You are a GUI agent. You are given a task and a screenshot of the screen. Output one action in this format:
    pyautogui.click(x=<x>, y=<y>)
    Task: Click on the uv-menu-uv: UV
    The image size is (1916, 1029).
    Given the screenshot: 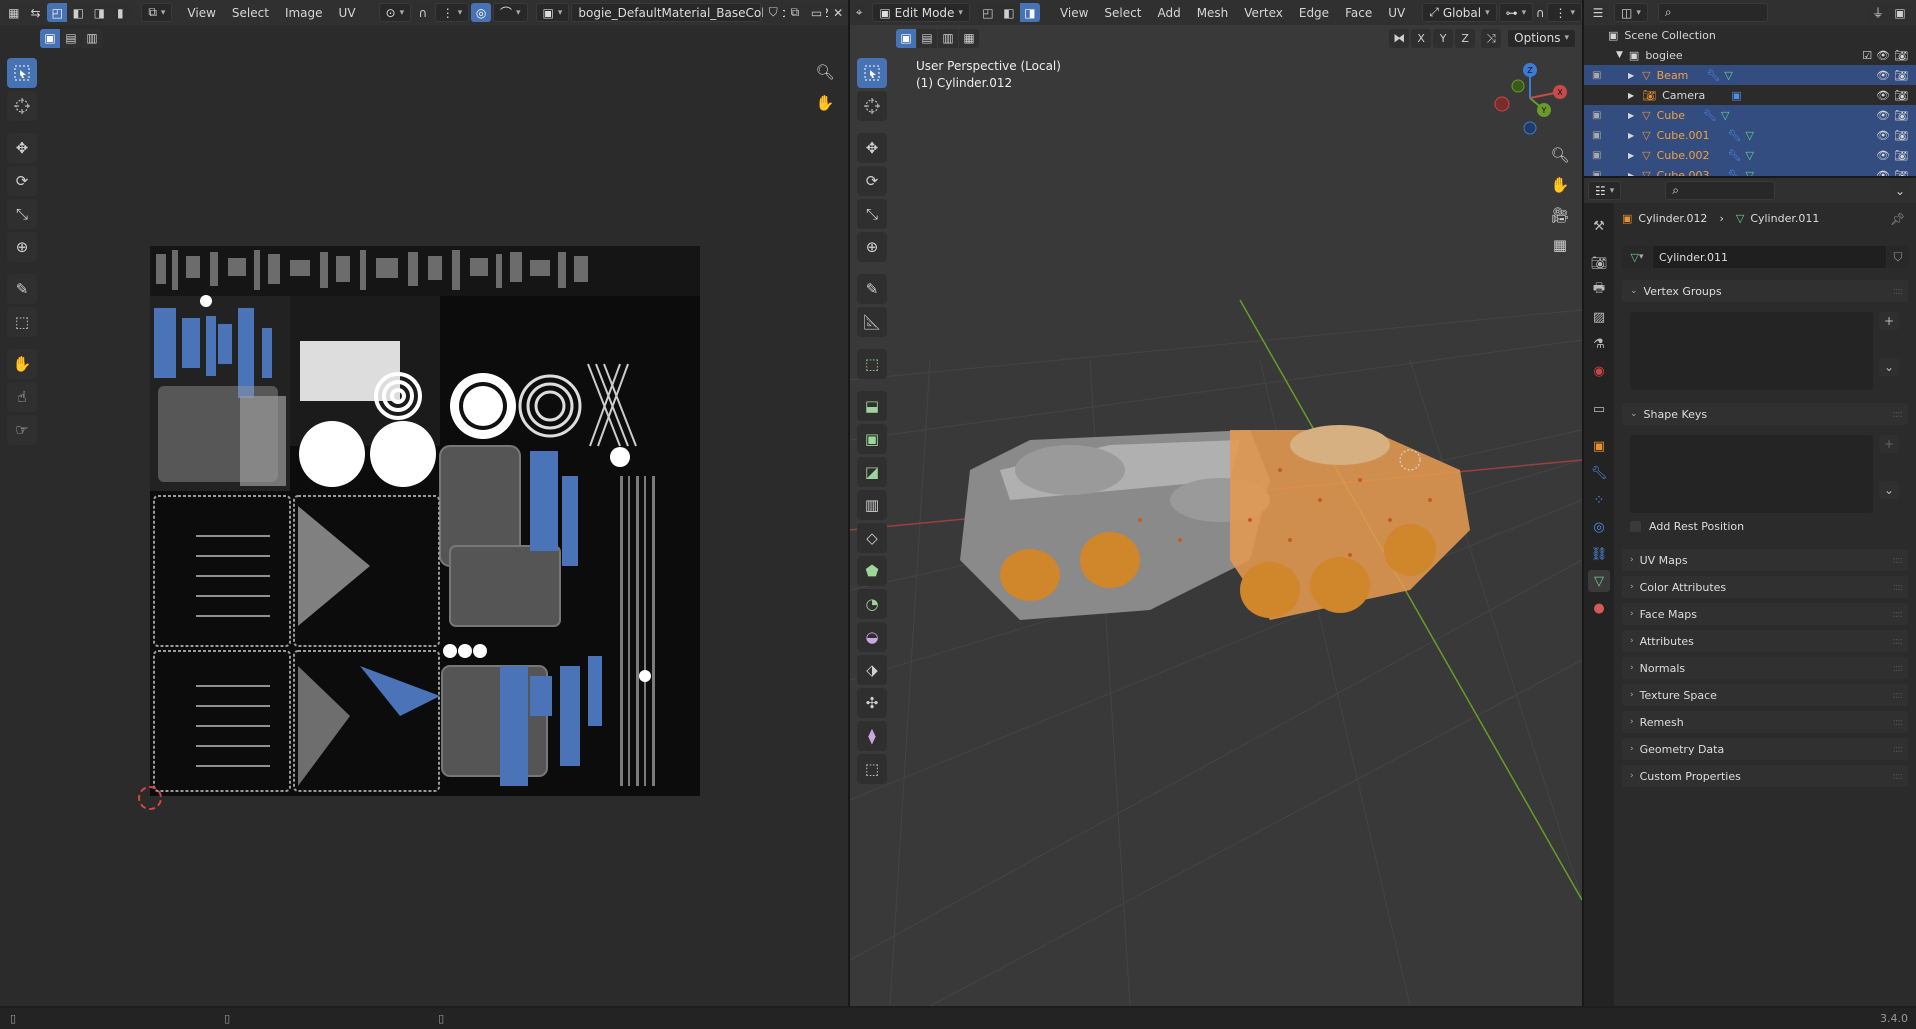 What is the action you would take?
    pyautogui.click(x=347, y=13)
    